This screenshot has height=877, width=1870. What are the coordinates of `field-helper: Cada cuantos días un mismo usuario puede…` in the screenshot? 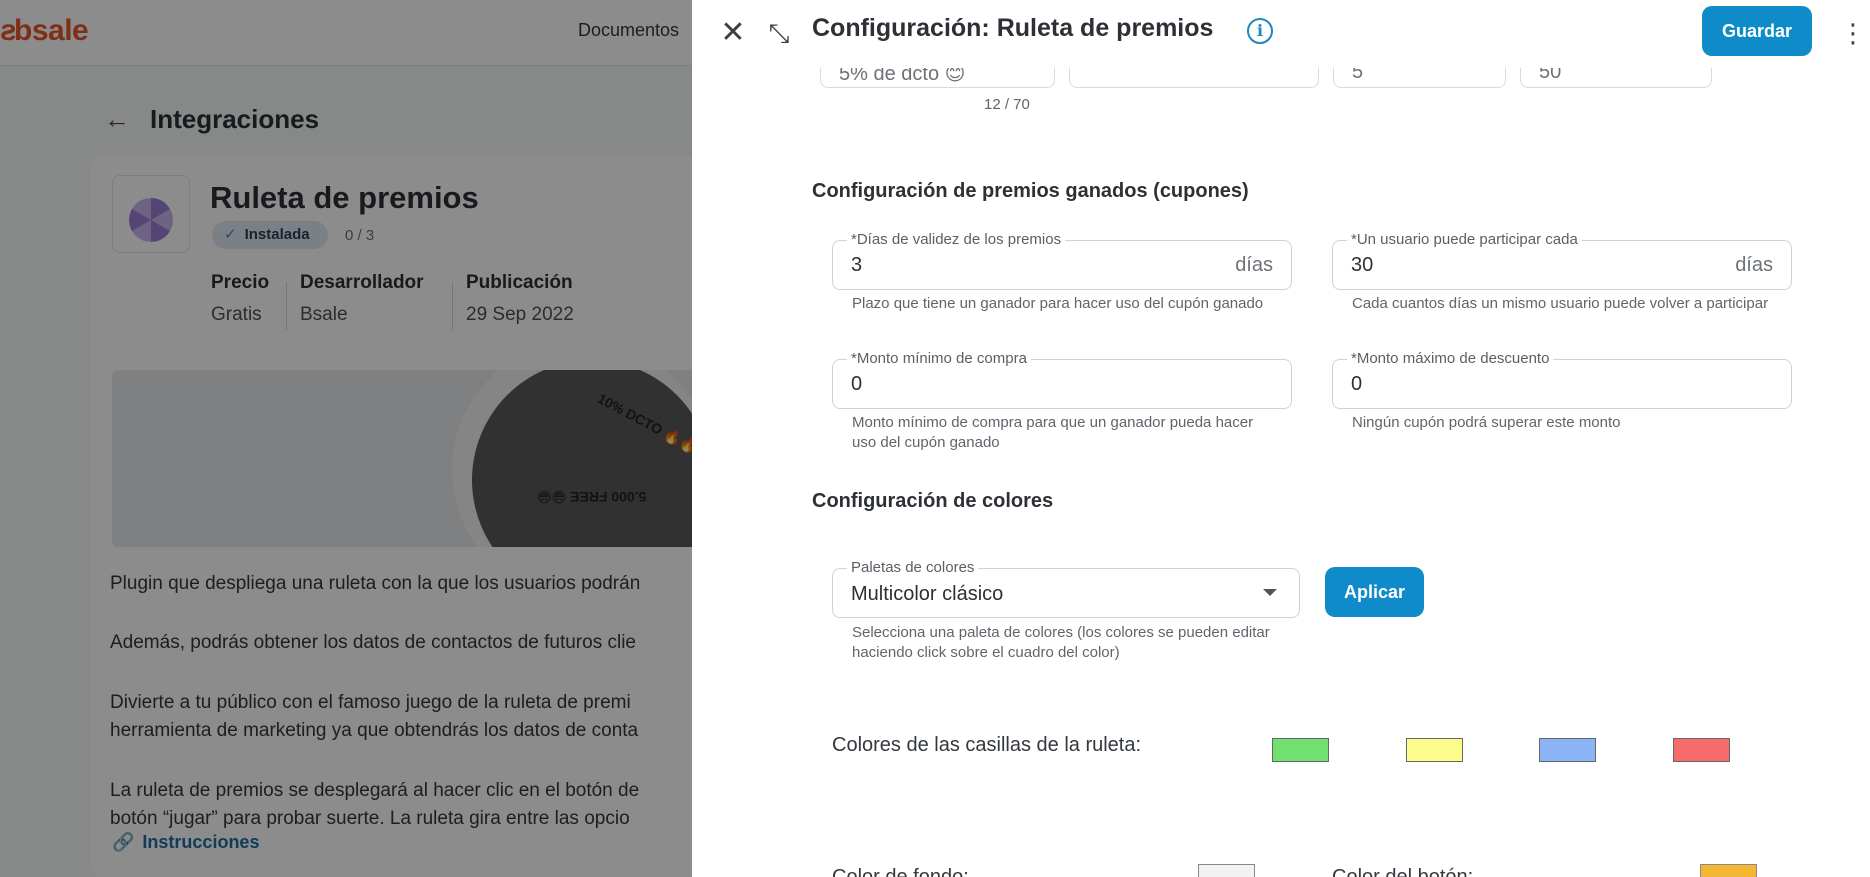 It's located at (1560, 303).